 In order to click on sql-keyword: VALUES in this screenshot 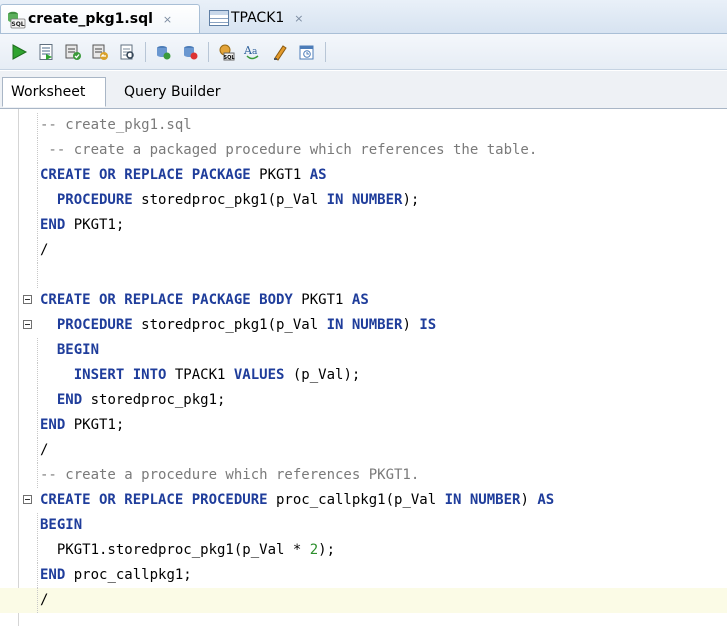, I will do `click(259, 375)`.